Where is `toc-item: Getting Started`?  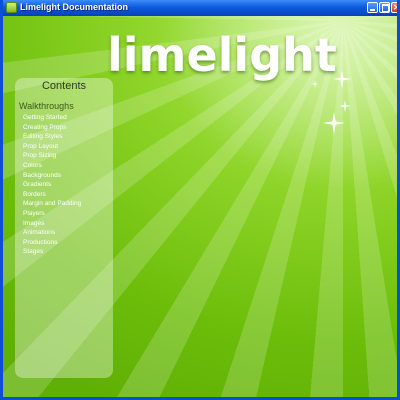 toc-item: Getting Started is located at coordinates (52, 118).